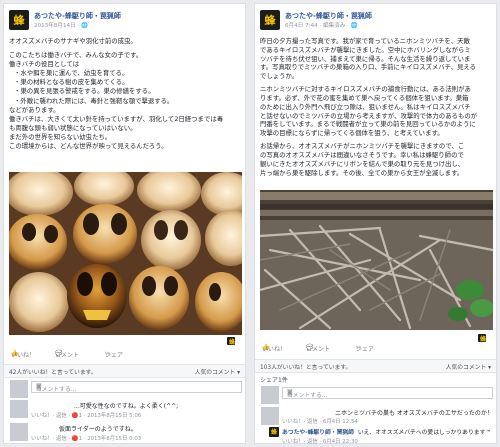 The height and width of the screenshot is (447, 500). Describe the element at coordinates (368, 124) in the screenshot. I see `post-line: 門番をしています。まるで戦闘者が立って巣の前を見回っているかのように` at that location.